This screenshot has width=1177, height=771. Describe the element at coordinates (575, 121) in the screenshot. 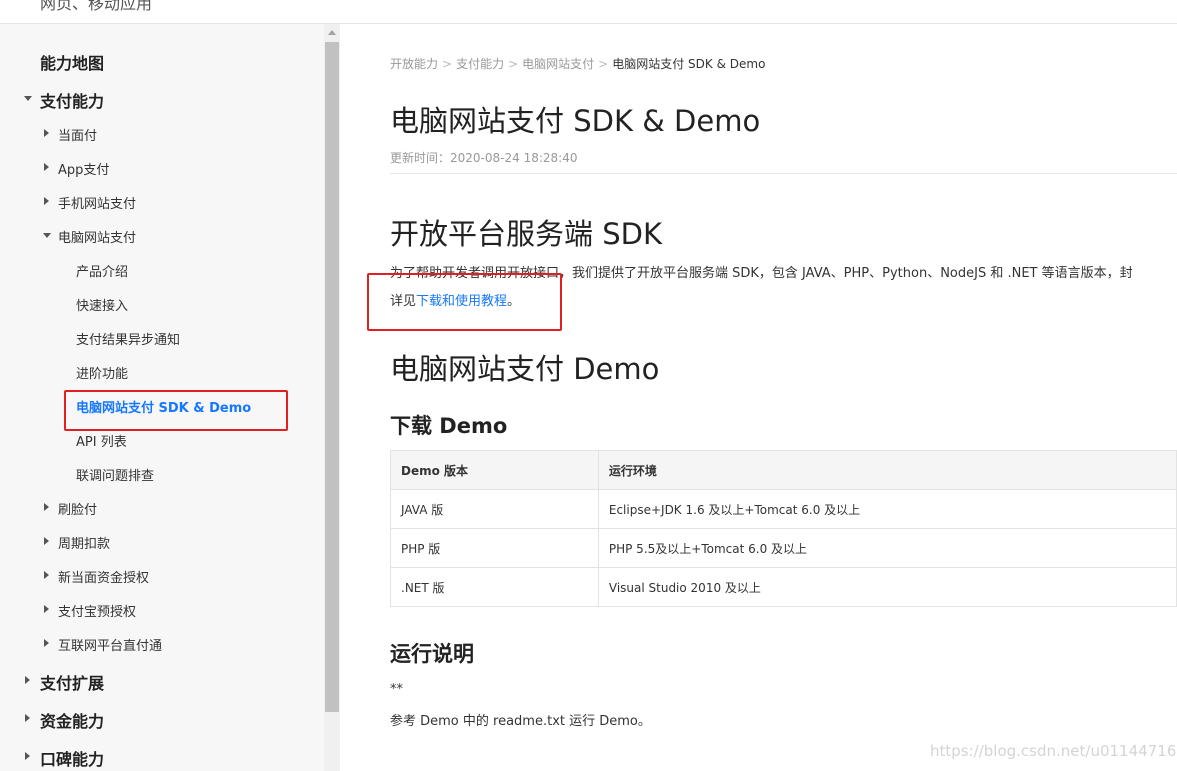

I see `page-title: 电脑网站支付 SDK & Demo` at that location.